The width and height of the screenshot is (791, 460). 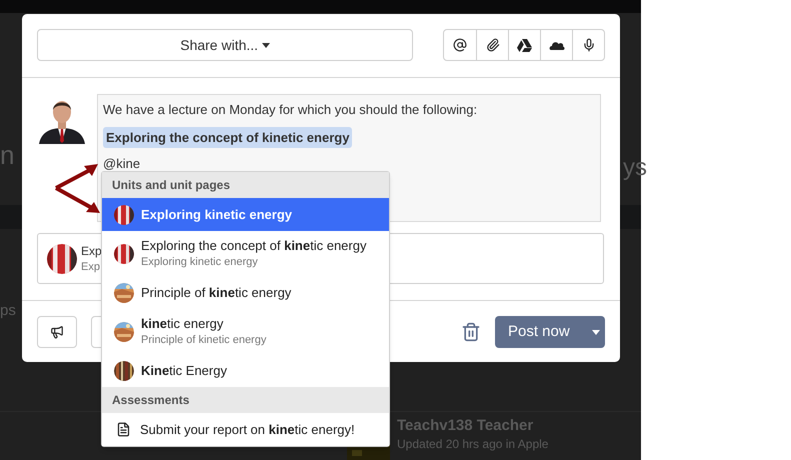 What do you see at coordinates (245, 370) in the screenshot?
I see `mention-option: Kinetic Energy` at bounding box center [245, 370].